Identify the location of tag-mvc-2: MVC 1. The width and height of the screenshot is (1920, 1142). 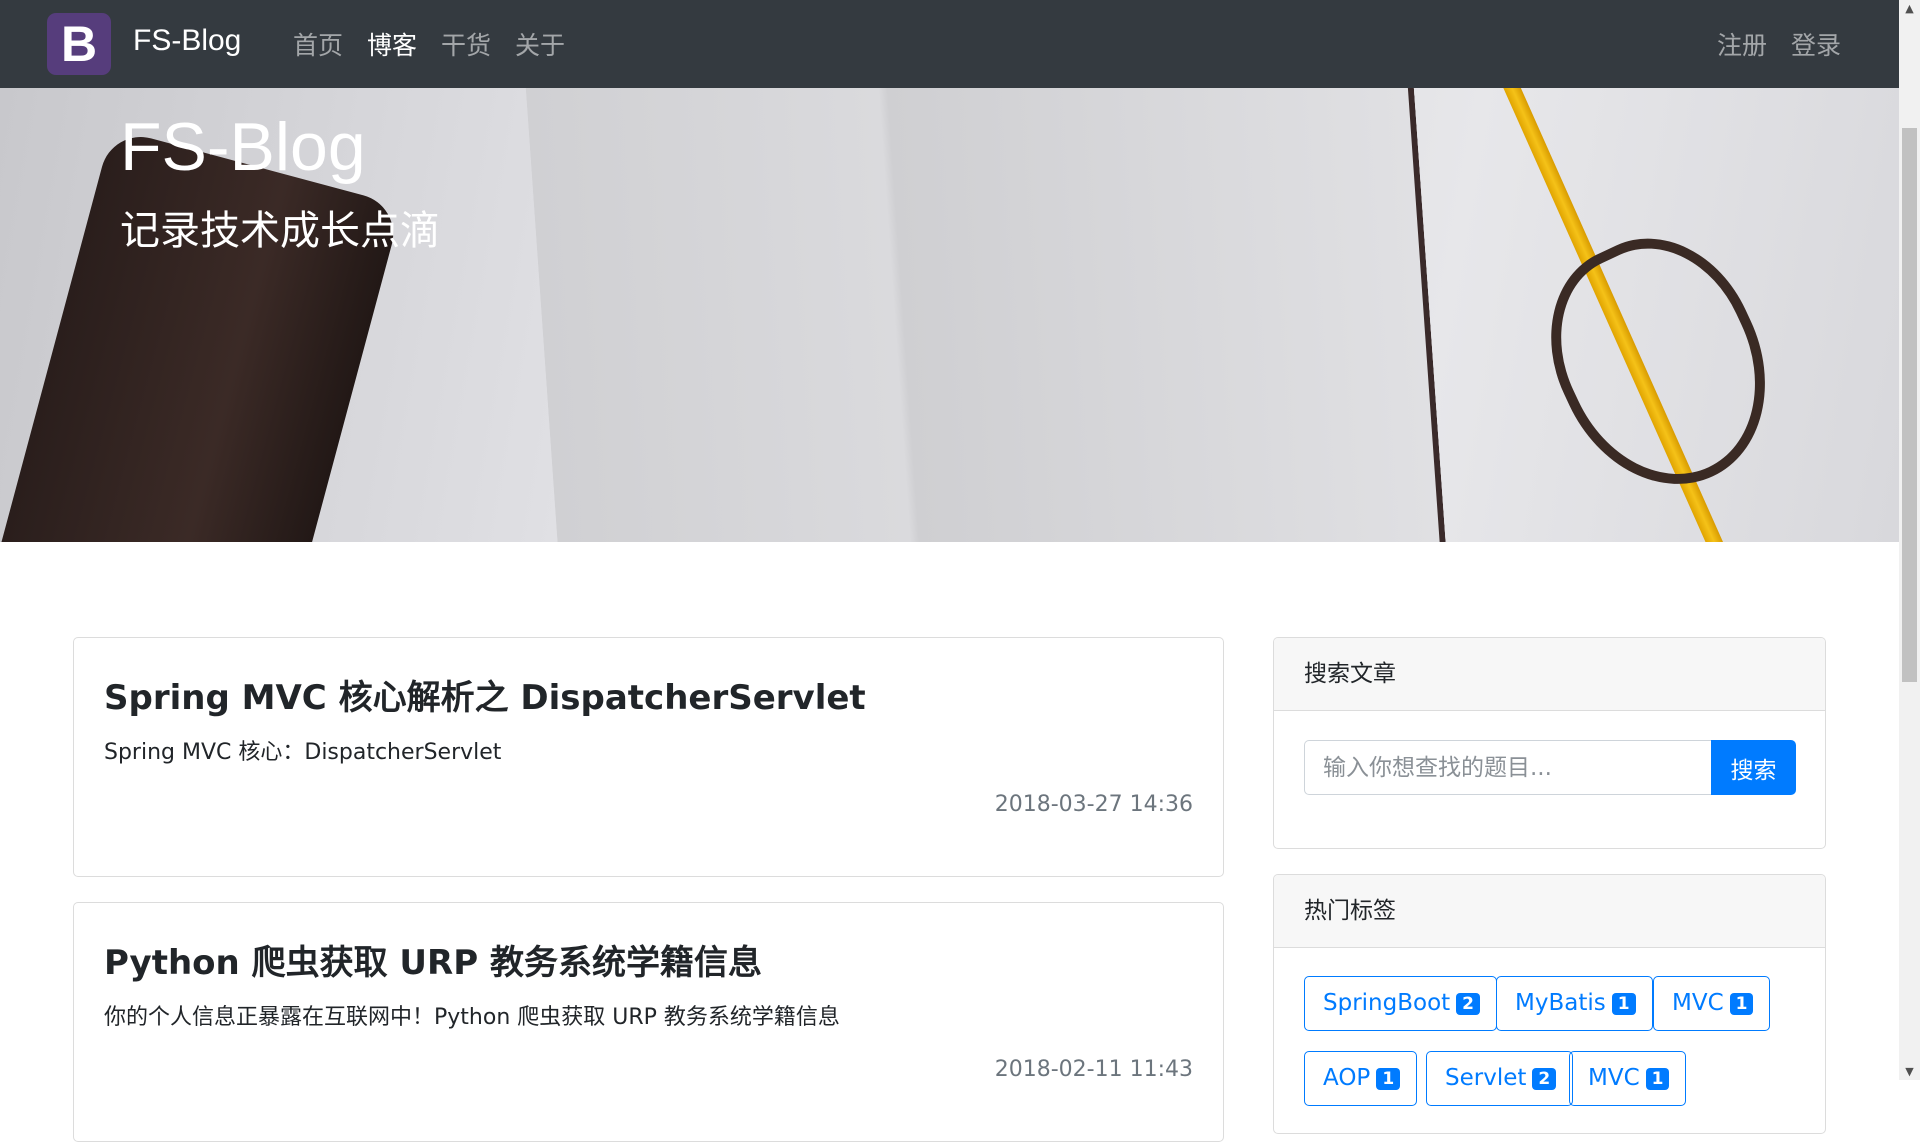
(1628, 1078).